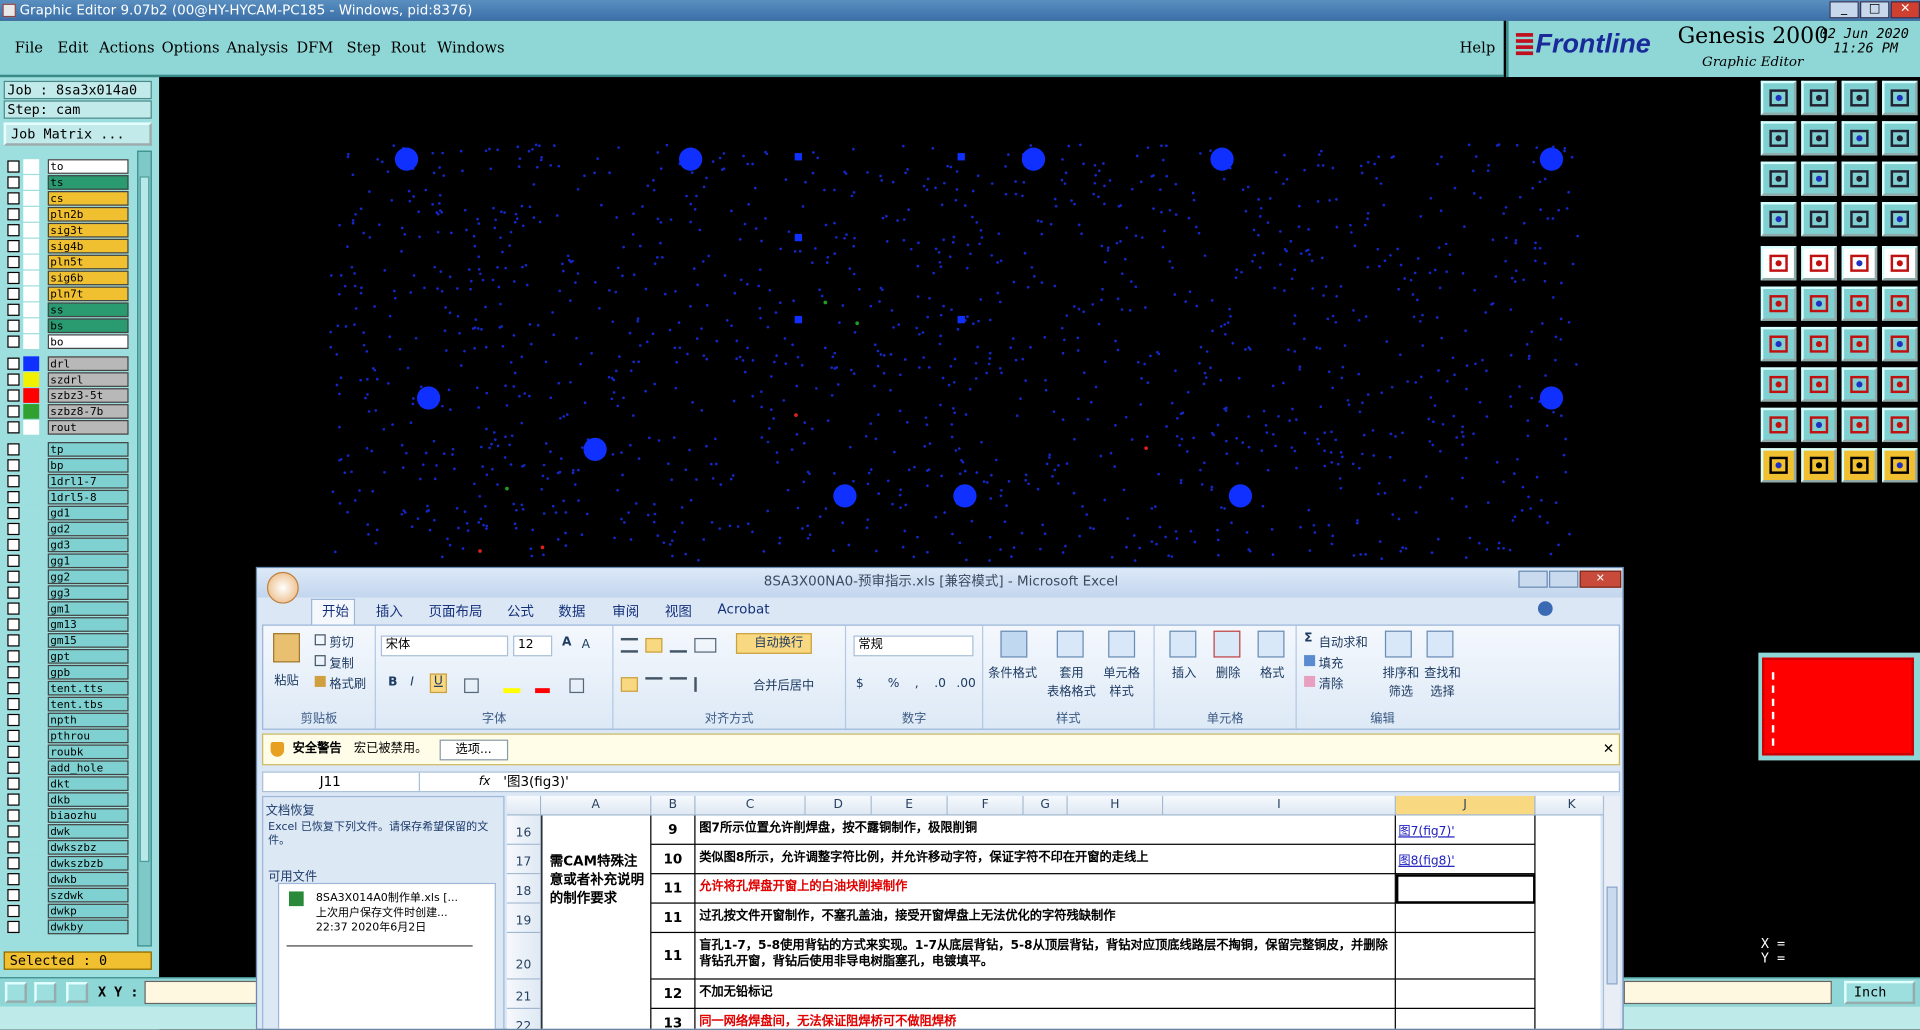 The height and width of the screenshot is (1030, 1920). Describe the element at coordinates (1778, 303) in the screenshot. I see `move-icon` at that location.